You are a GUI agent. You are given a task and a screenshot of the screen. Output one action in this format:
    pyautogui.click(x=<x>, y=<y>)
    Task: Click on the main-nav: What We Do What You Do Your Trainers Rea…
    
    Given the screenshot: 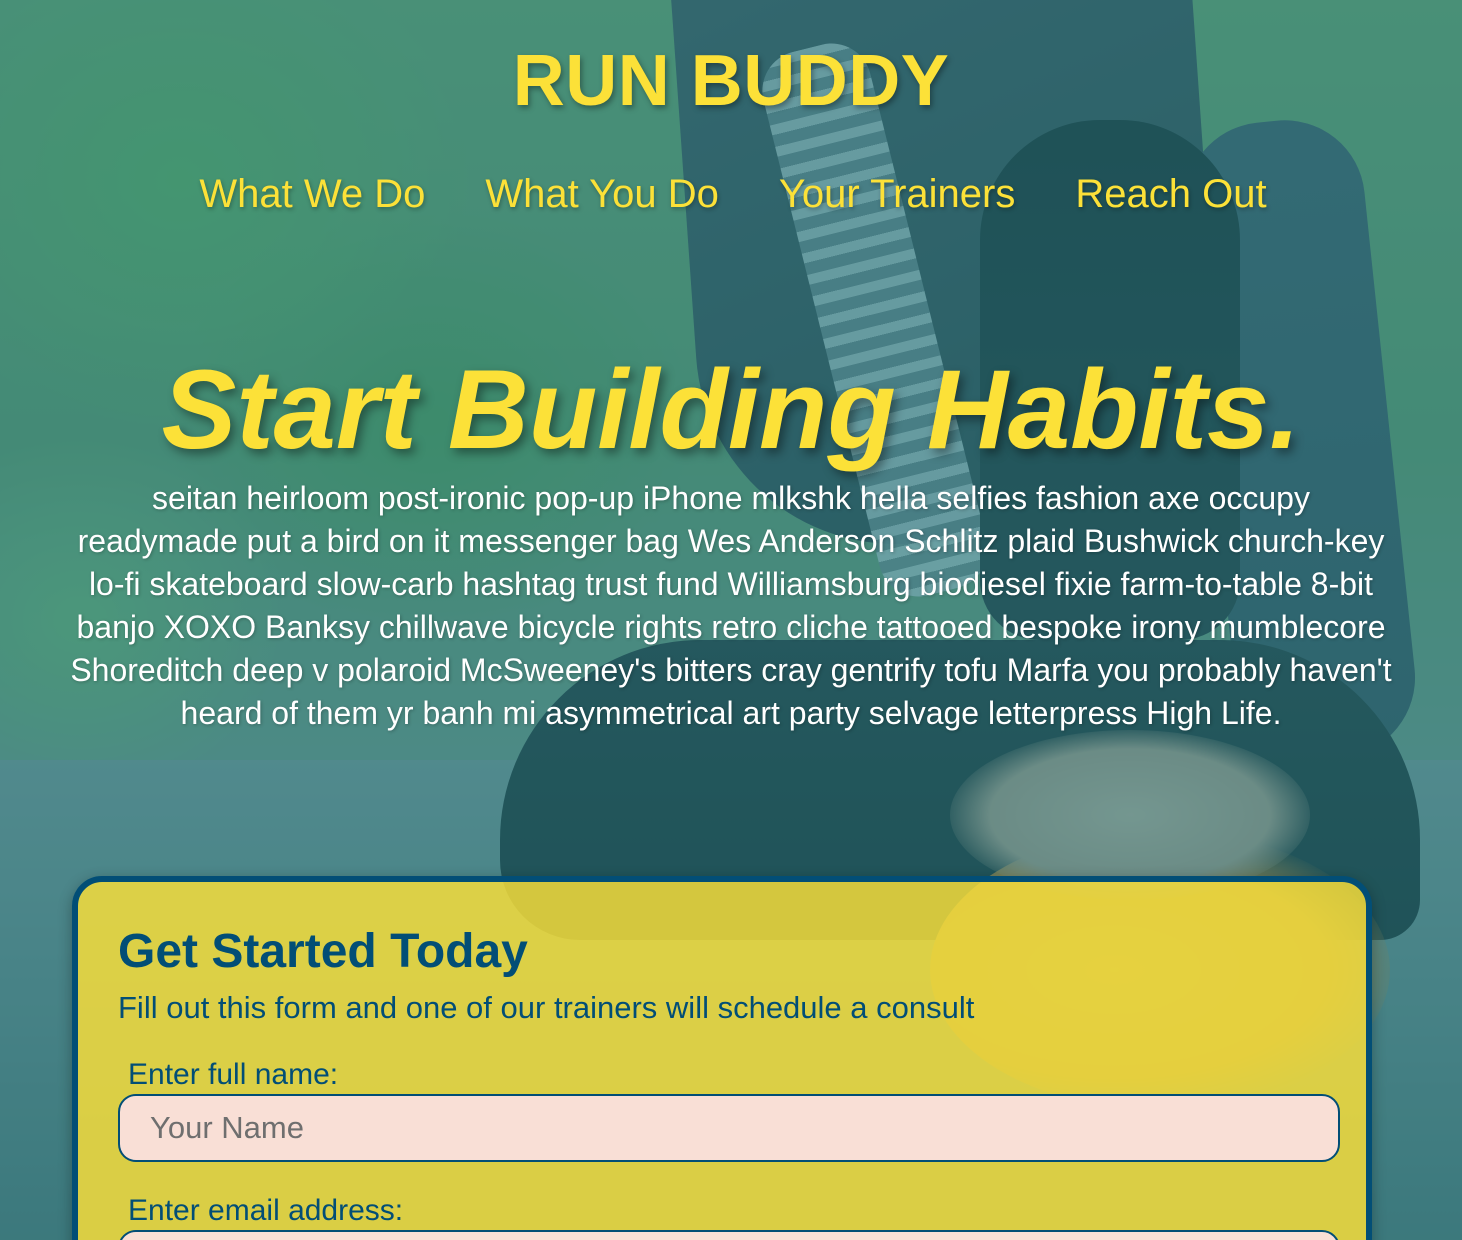 What is the action you would take?
    pyautogui.click(x=731, y=194)
    